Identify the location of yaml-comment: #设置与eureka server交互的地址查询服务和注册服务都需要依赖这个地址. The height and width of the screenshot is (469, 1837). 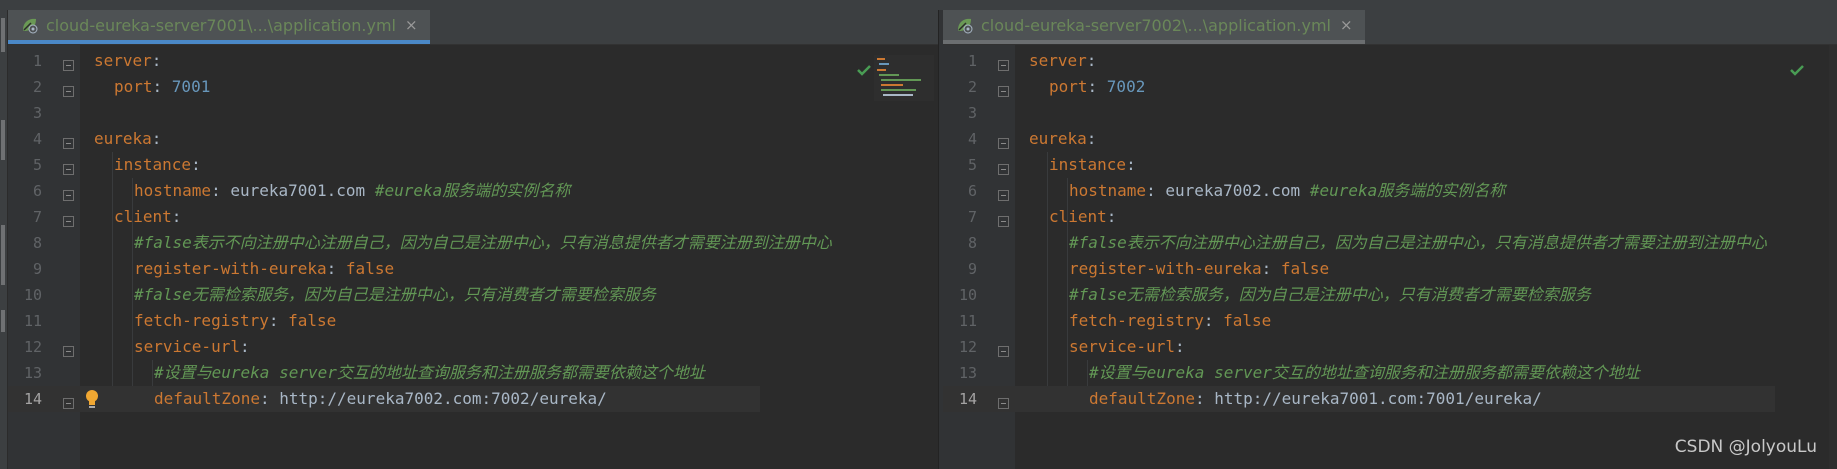
(1364, 372).